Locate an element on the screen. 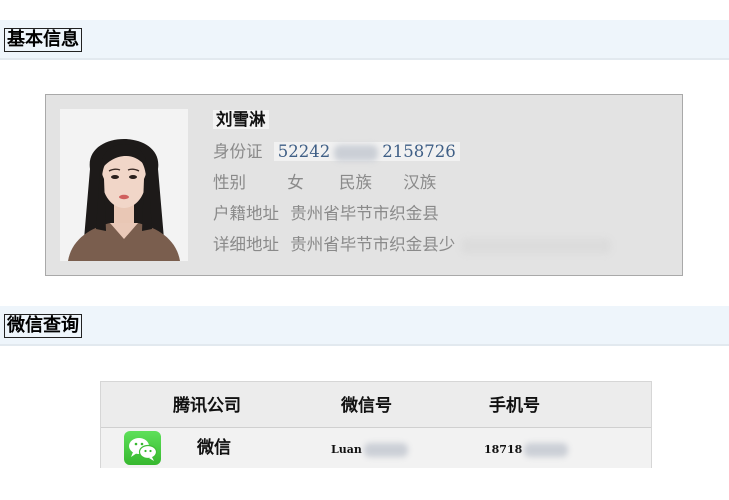  gender-label: 性别 is located at coordinates (229, 182).